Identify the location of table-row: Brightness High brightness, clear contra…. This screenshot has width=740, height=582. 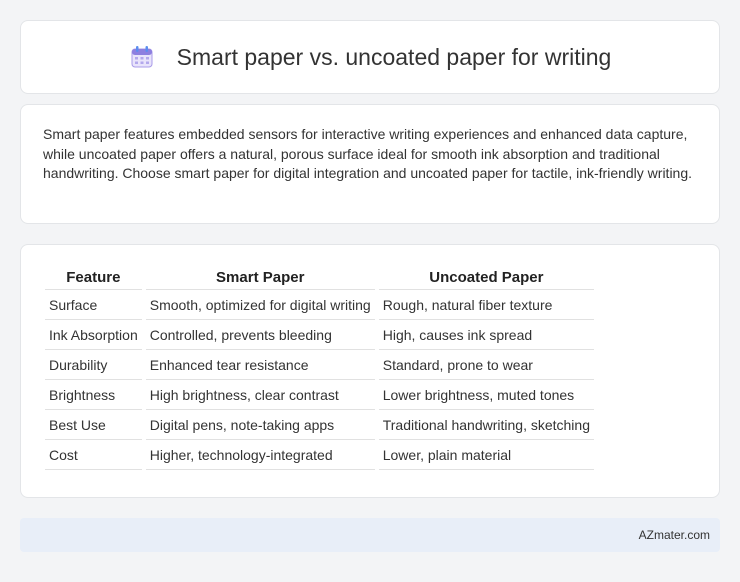
(319, 395).